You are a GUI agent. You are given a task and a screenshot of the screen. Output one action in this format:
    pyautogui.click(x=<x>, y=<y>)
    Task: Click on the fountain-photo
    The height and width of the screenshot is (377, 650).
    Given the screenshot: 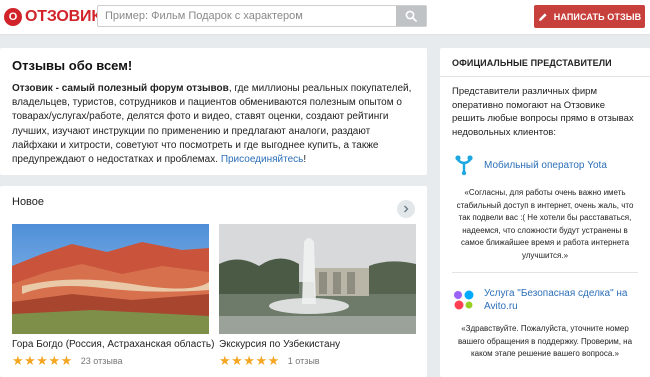 What is the action you would take?
    pyautogui.click(x=317, y=279)
    